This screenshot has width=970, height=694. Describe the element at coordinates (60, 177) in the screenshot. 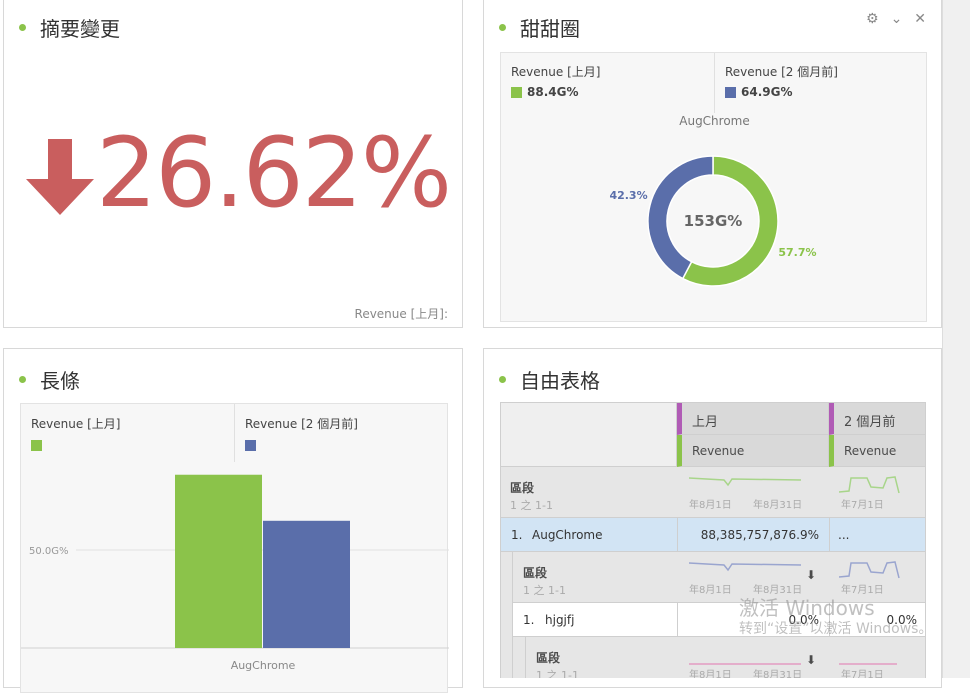

I see `arrow-down-icon` at that location.